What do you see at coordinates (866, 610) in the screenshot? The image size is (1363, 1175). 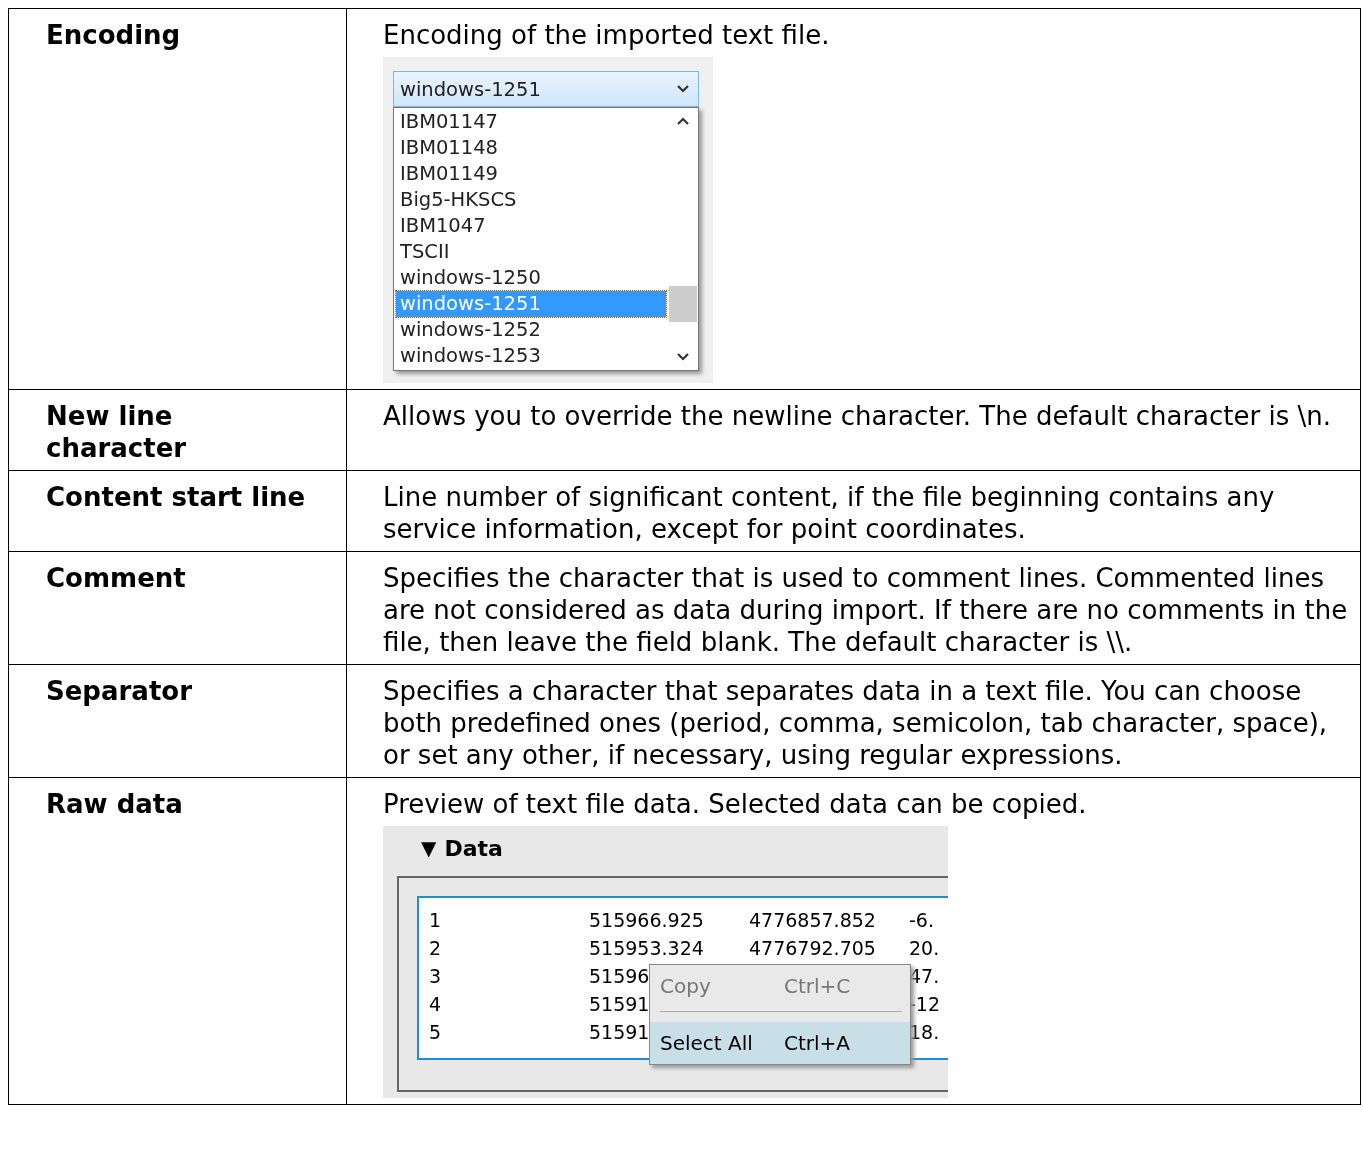 I see `description-text: Specifies the character that is used to comment lines. Commented lines are not considered as data during import. If there are no comments in the file, then leave the field blank. The default character is \\.` at bounding box center [866, 610].